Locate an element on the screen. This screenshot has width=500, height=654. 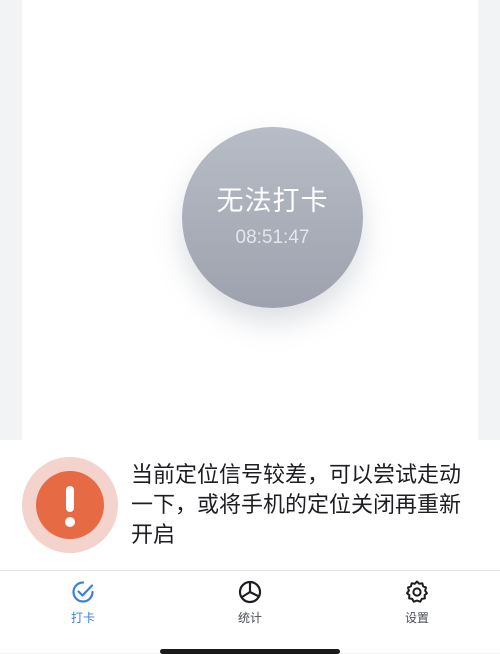
tab-clock-in-label: 打卡 is located at coordinates (82, 618).